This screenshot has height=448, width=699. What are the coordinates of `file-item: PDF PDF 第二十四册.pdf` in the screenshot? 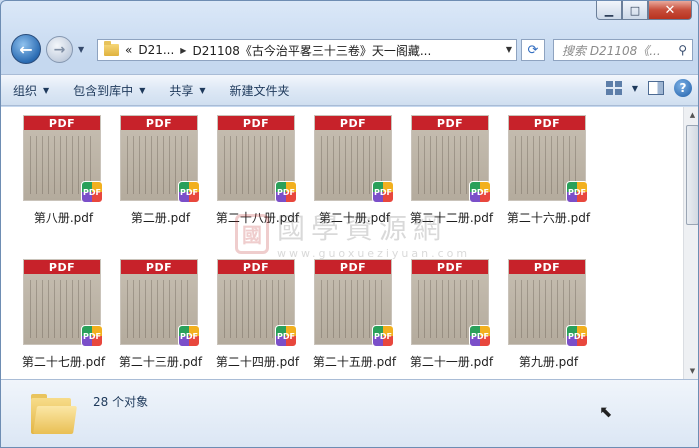 It's located at (257, 319).